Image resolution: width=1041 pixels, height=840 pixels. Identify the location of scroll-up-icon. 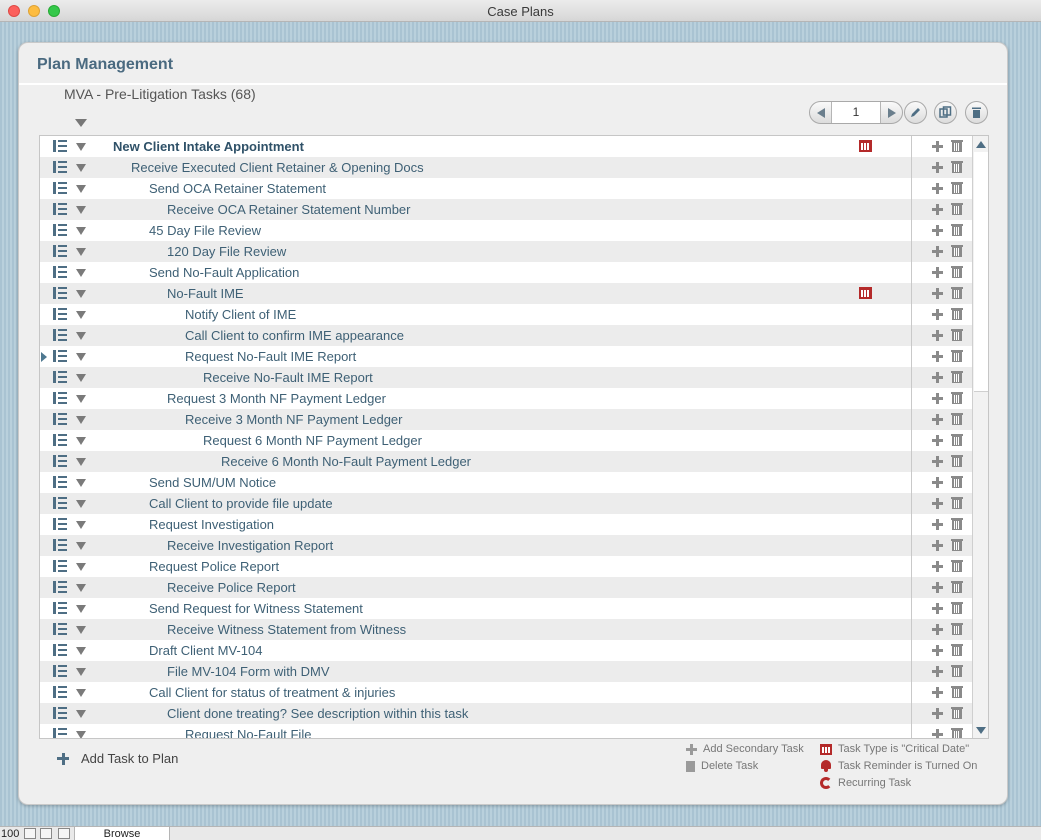
(981, 144).